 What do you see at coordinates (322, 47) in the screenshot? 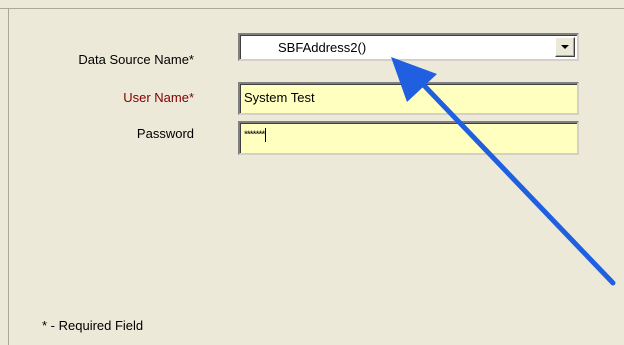
I see `dsn-value: SBFAddress2()` at bounding box center [322, 47].